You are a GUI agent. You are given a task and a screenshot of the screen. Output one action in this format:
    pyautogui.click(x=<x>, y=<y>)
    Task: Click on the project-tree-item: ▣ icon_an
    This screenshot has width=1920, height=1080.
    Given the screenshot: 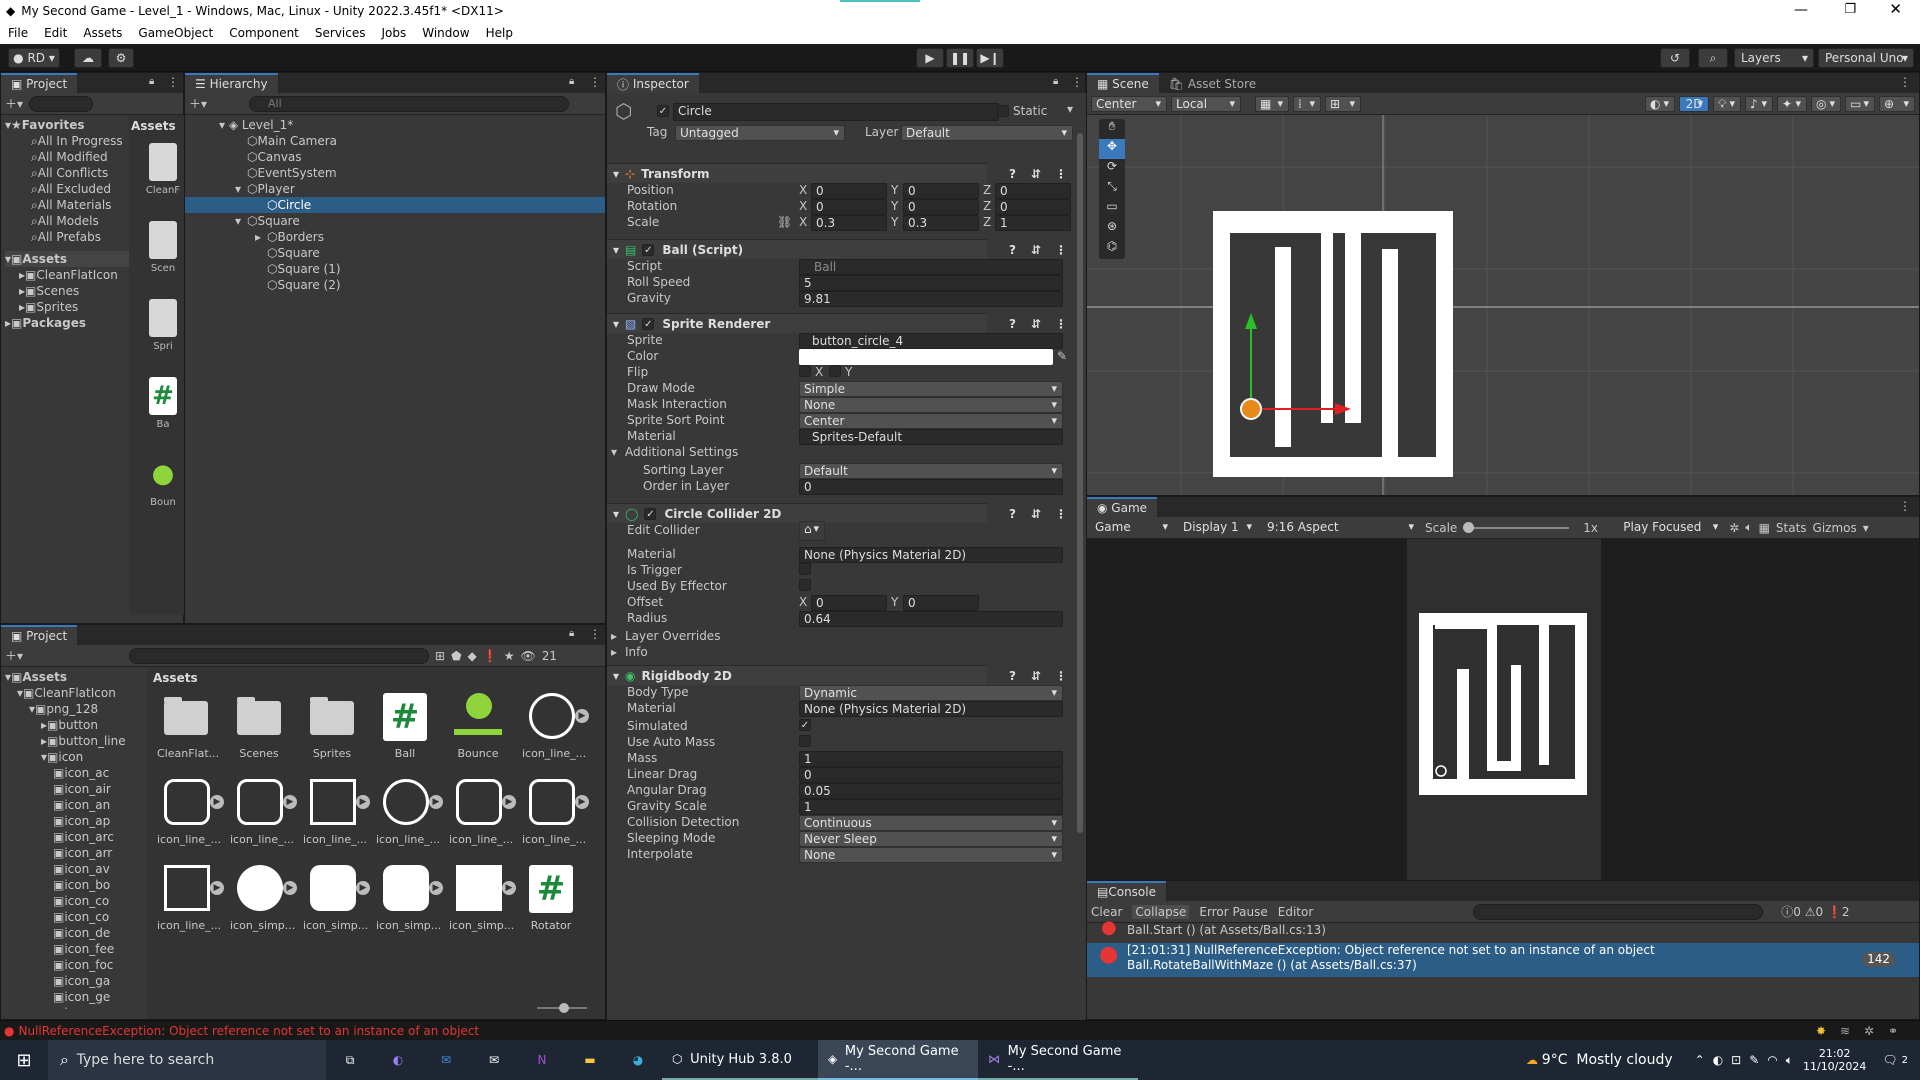 What is the action you would take?
    pyautogui.click(x=81, y=805)
    